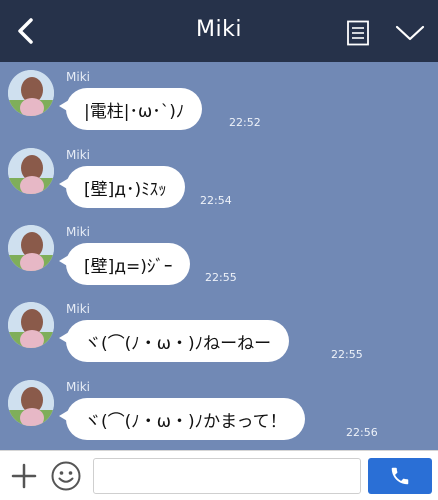 The height and width of the screenshot is (500, 438). Describe the element at coordinates (130, 109) in the screenshot. I see `message-bubble: |電柱|･ω･`)ﾉ` at that location.